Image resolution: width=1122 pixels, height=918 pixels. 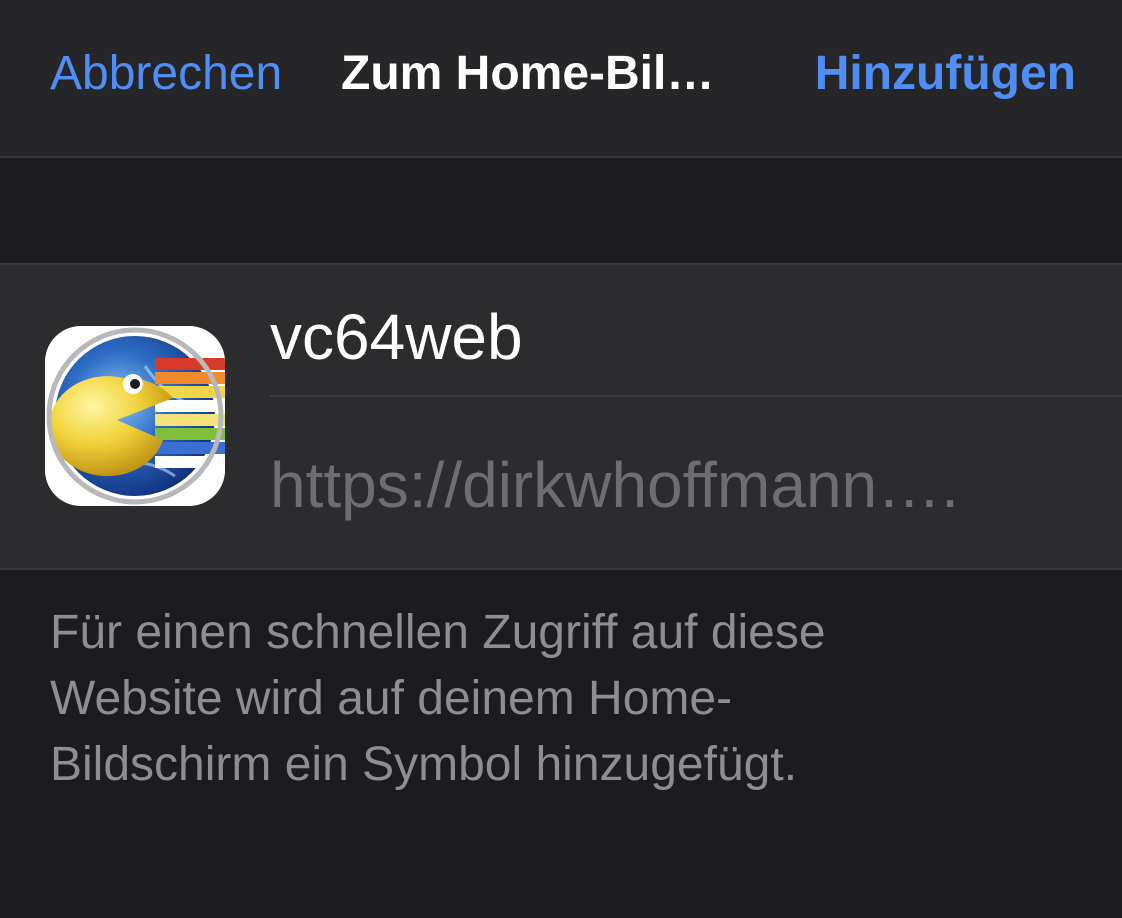 I want to click on card-divider, so click(x=696, y=396).